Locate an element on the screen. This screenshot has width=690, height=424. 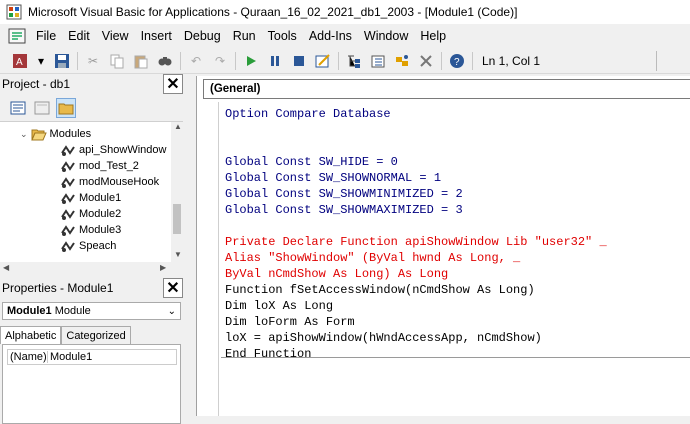
properties-header: Properties - Module1 ✕ is located at coordinates (91, 288).